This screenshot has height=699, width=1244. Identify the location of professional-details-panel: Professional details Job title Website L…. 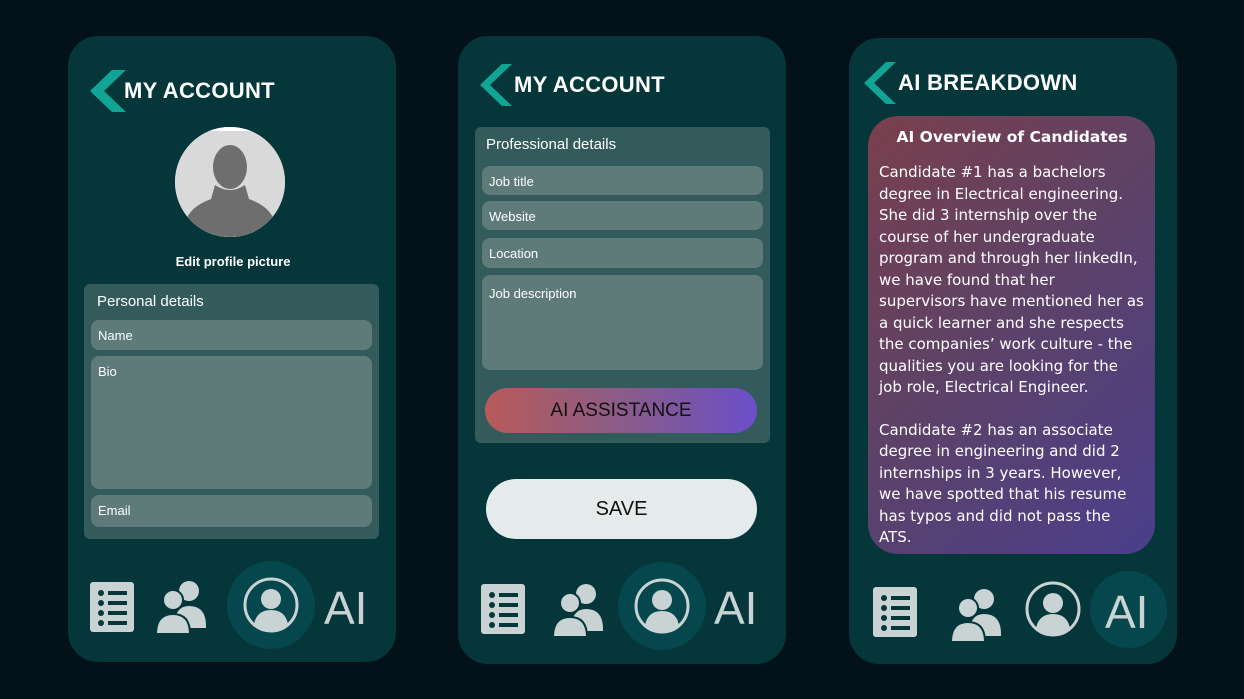
(622, 285).